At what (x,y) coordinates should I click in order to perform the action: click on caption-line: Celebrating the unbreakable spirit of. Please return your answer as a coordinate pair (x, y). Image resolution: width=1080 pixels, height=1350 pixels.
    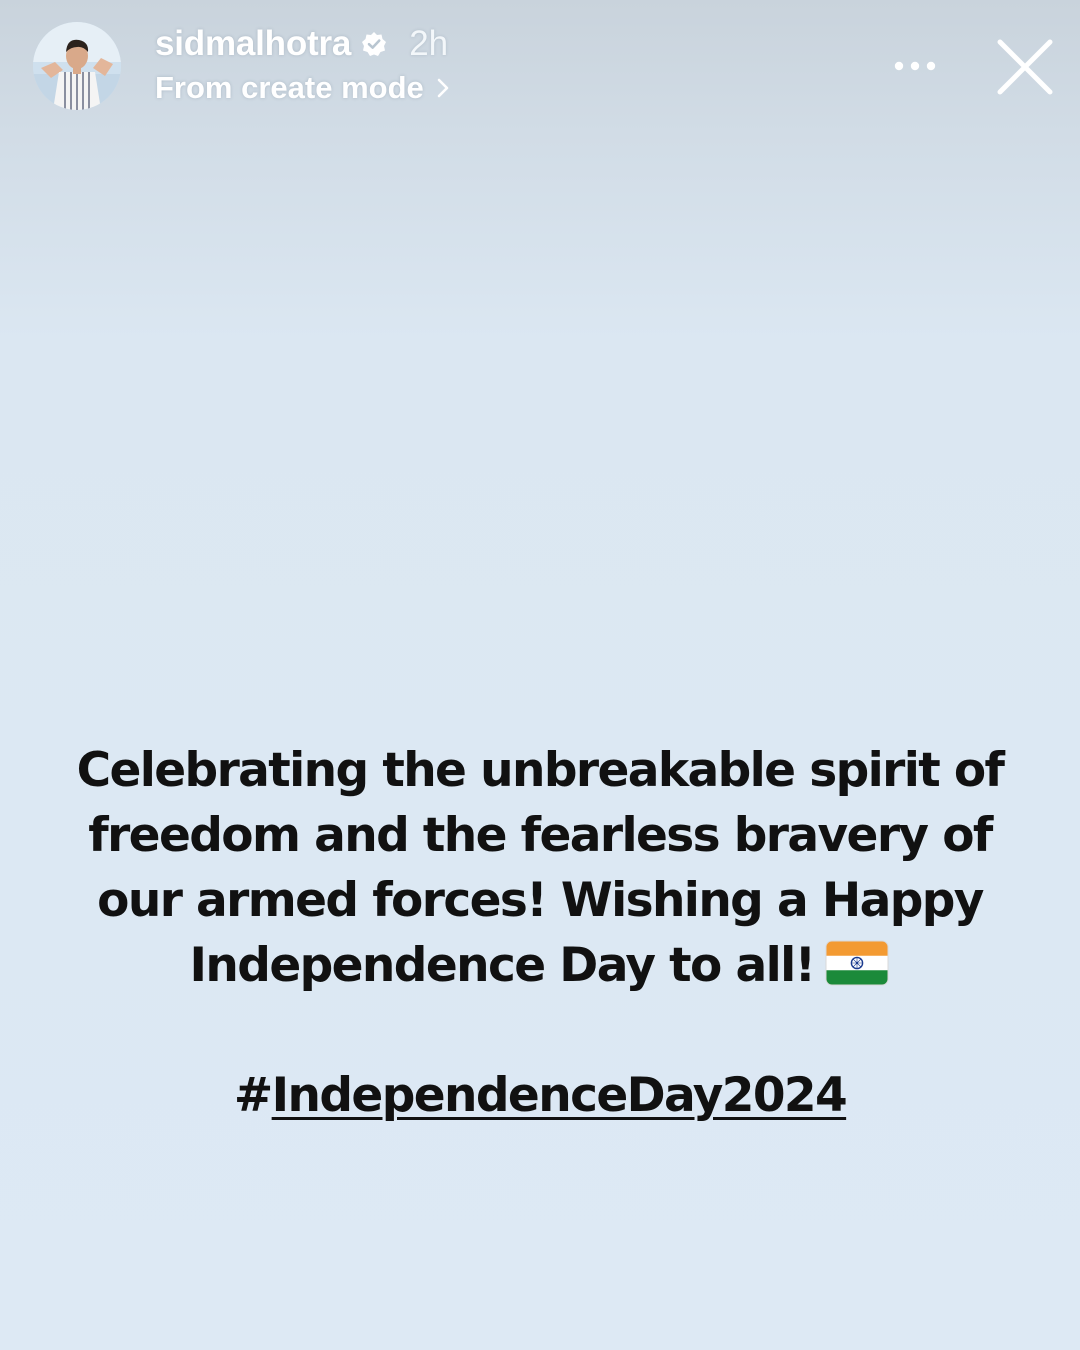
    Looking at the image, I should click on (540, 770).